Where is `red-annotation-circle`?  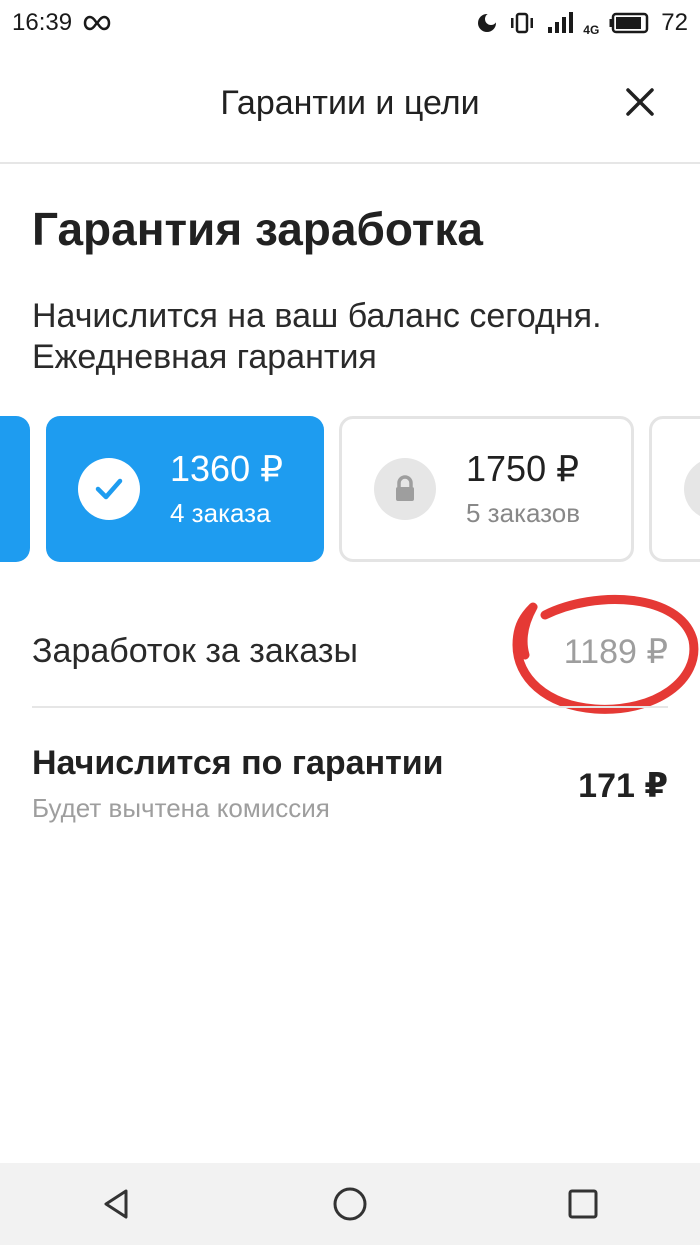 red-annotation-circle is located at coordinates (605, 654).